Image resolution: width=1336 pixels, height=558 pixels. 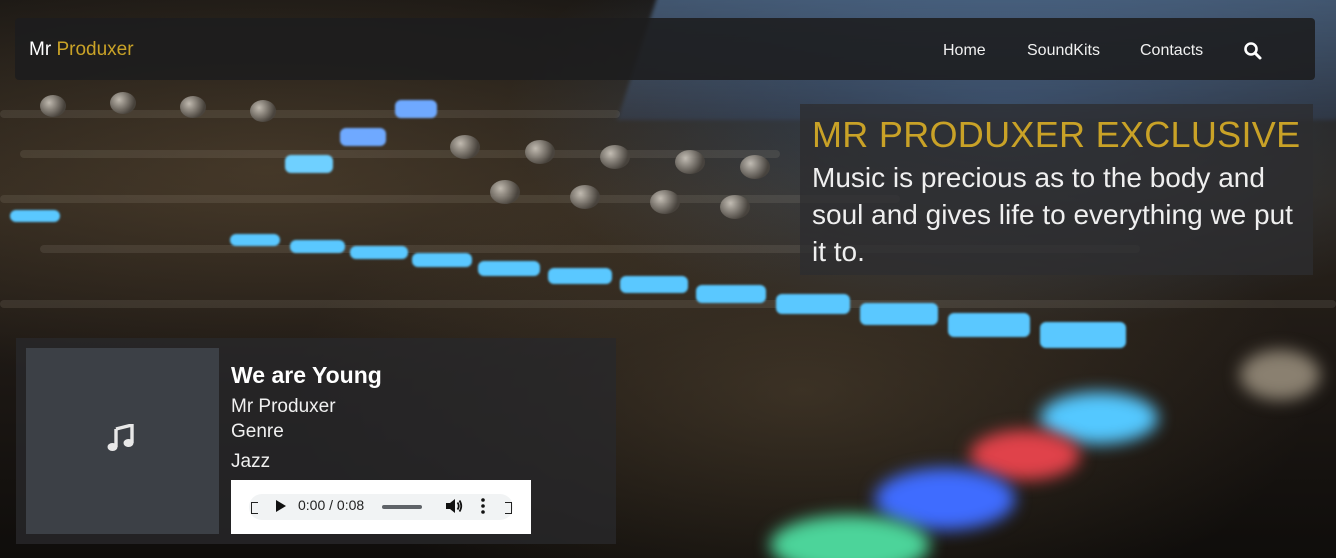 I want to click on audio-progress-track, so click(x=402, y=507).